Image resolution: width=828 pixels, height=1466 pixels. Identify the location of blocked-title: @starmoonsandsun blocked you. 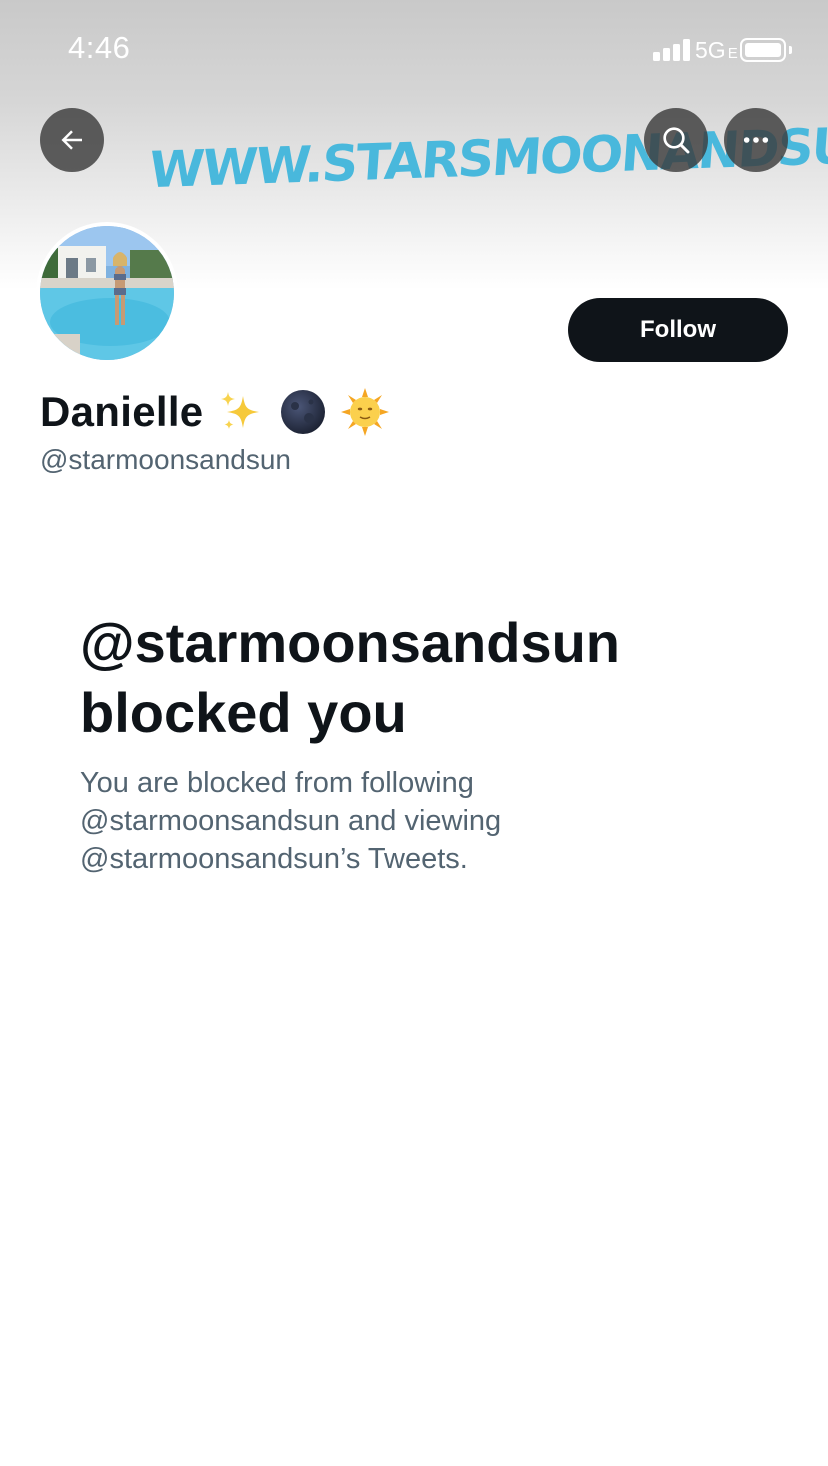
(430, 678).